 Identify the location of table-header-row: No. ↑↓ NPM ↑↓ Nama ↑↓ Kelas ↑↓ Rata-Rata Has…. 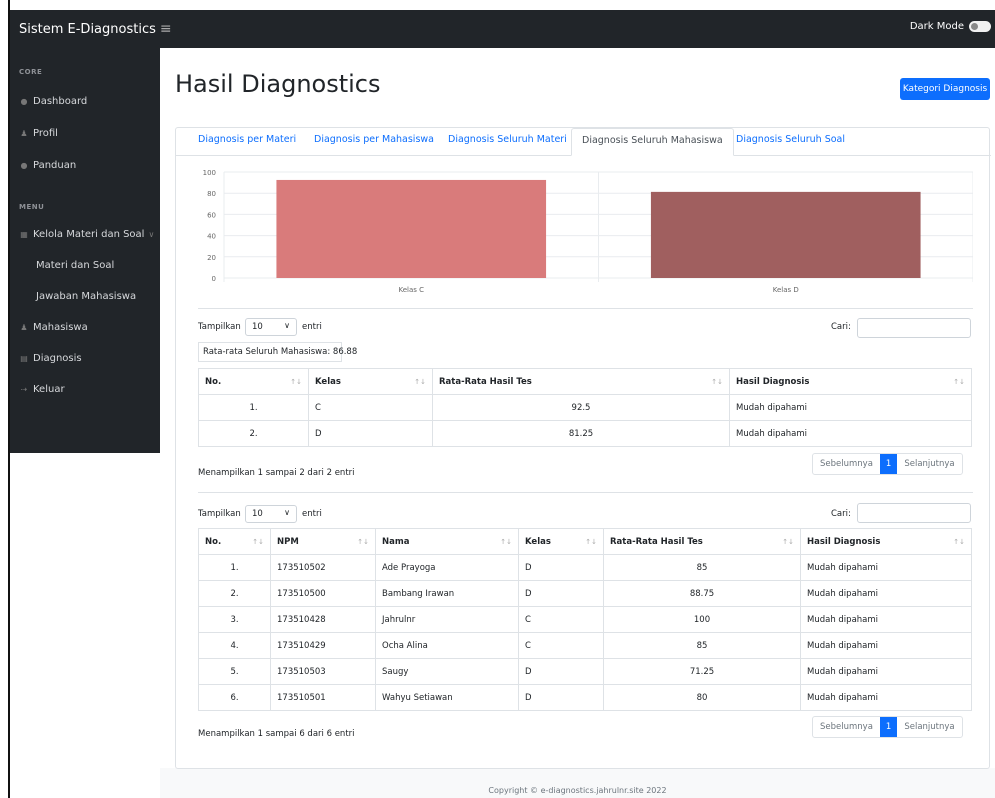
(585, 541).